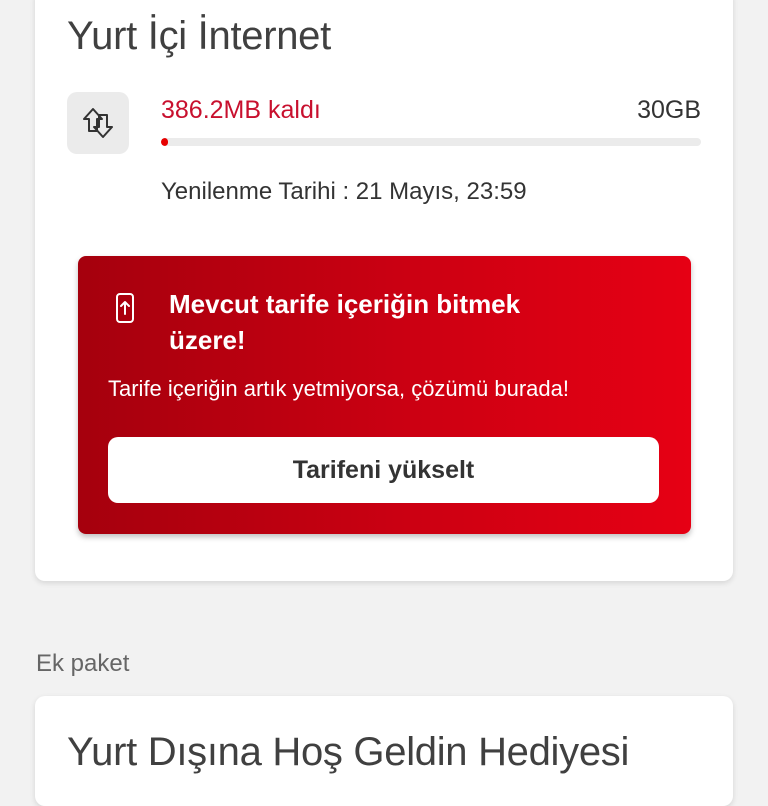  What do you see at coordinates (125, 308) in the screenshot?
I see `phone-upgrade-icon` at bounding box center [125, 308].